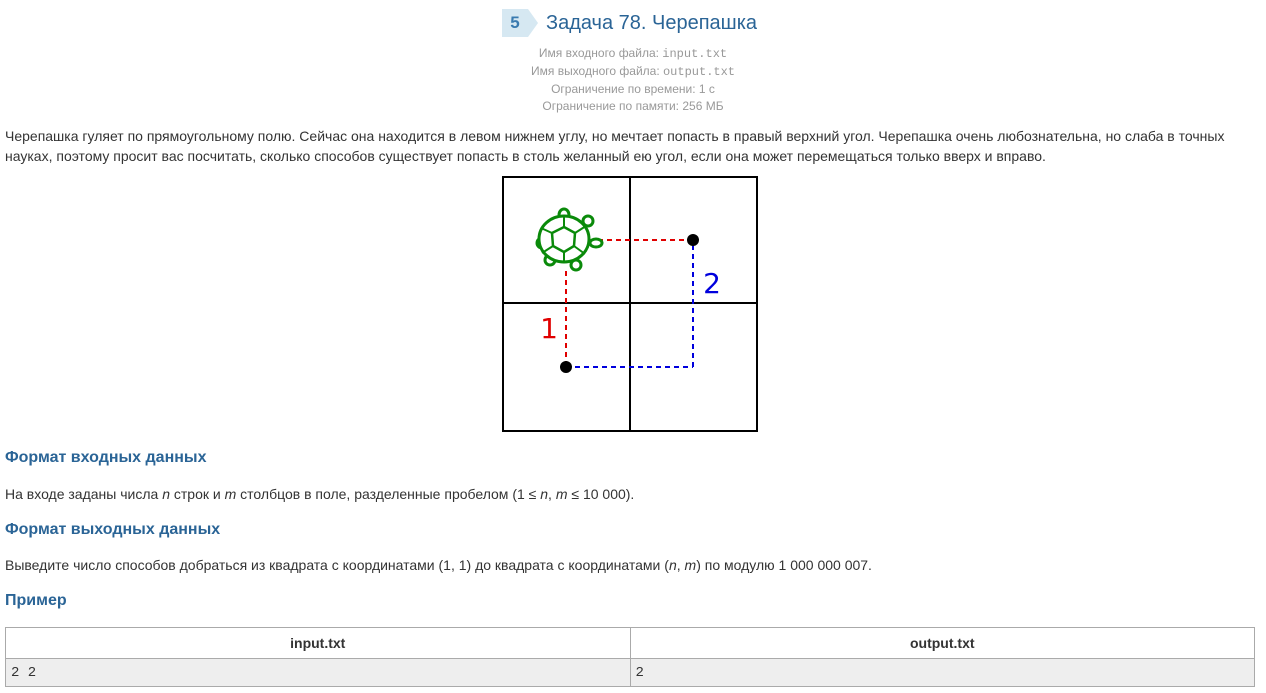 The image size is (1266, 693). I want to click on example-table: input.txt output.txt 2 2 2, so click(630, 657).